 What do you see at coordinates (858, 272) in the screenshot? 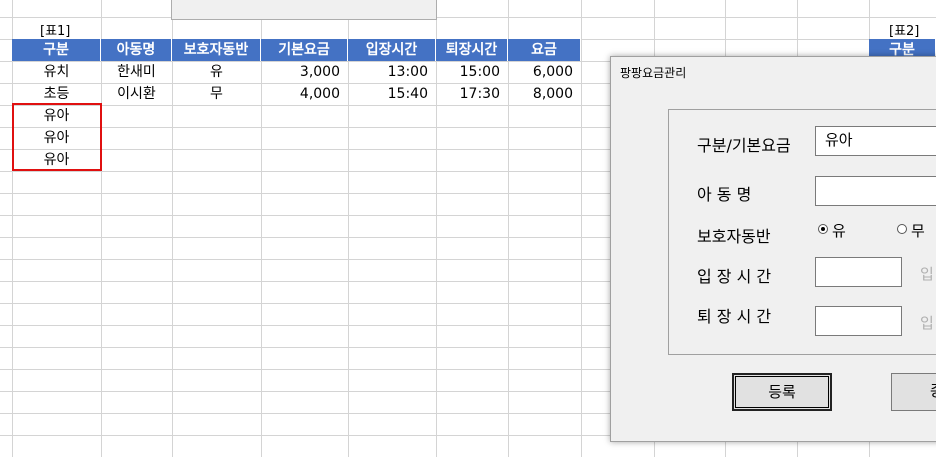
I see `entry-time-input` at bounding box center [858, 272].